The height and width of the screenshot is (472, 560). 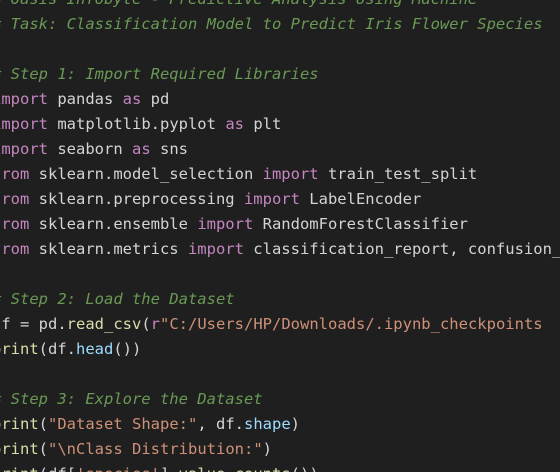 What do you see at coordinates (131, 399) in the screenshot?
I see `code-token-comment: # Step 3: Explore the Dataset` at bounding box center [131, 399].